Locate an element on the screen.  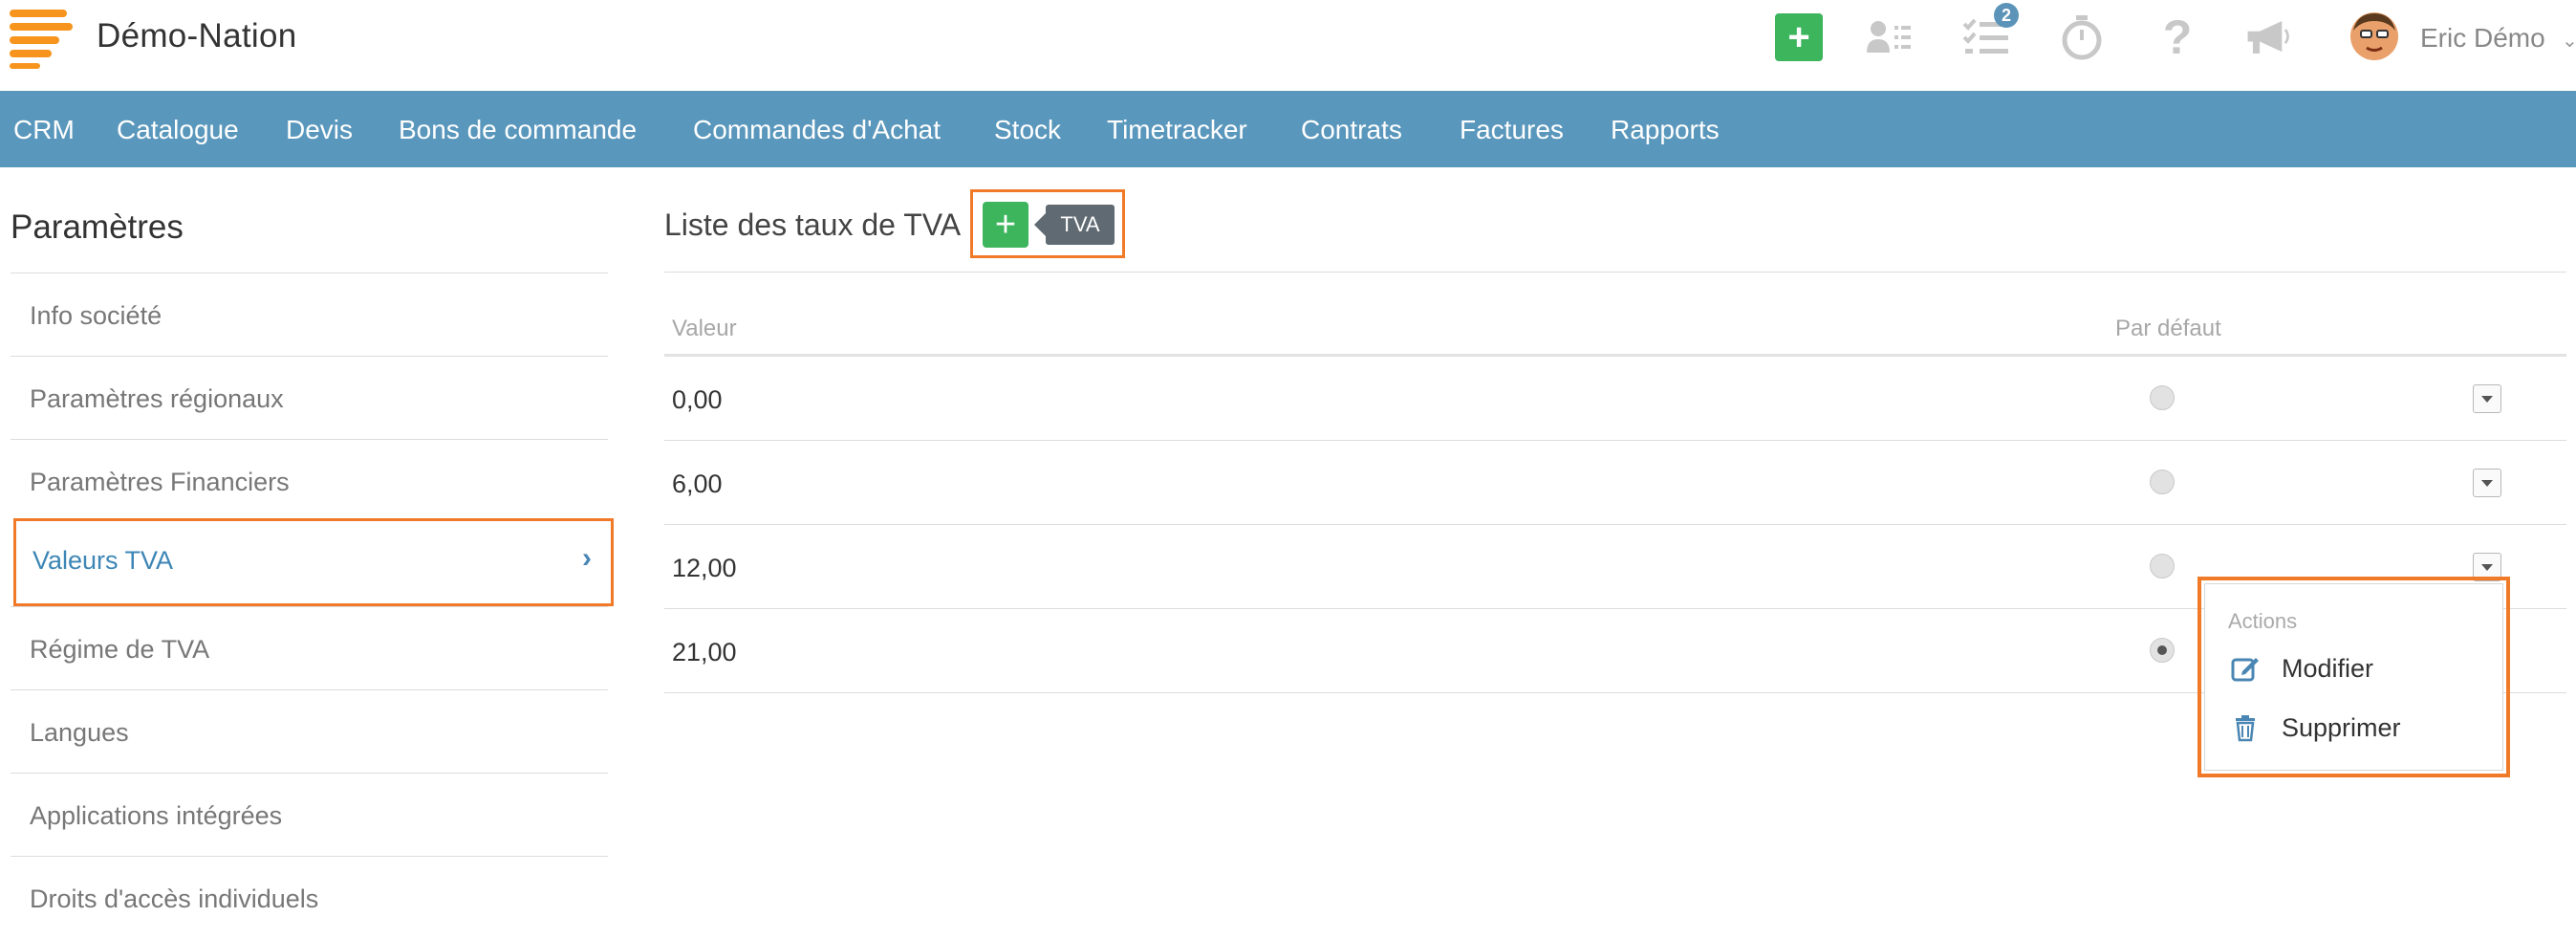
nav-item-devis: Devis is located at coordinates (319, 130).